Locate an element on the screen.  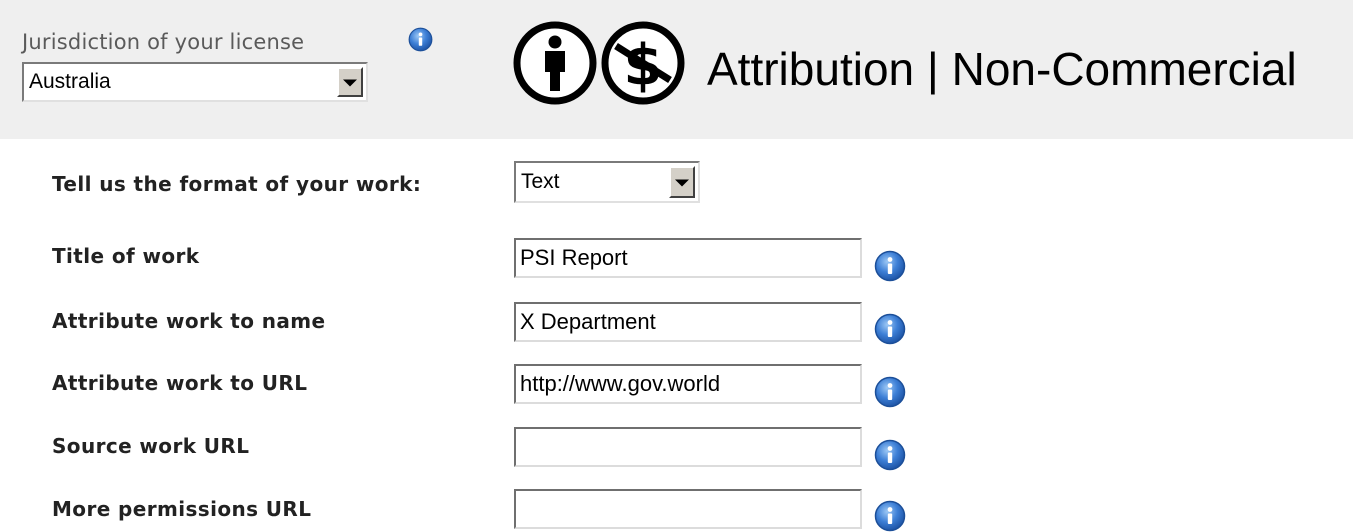
title-label: Title of work is located at coordinates (126, 256).